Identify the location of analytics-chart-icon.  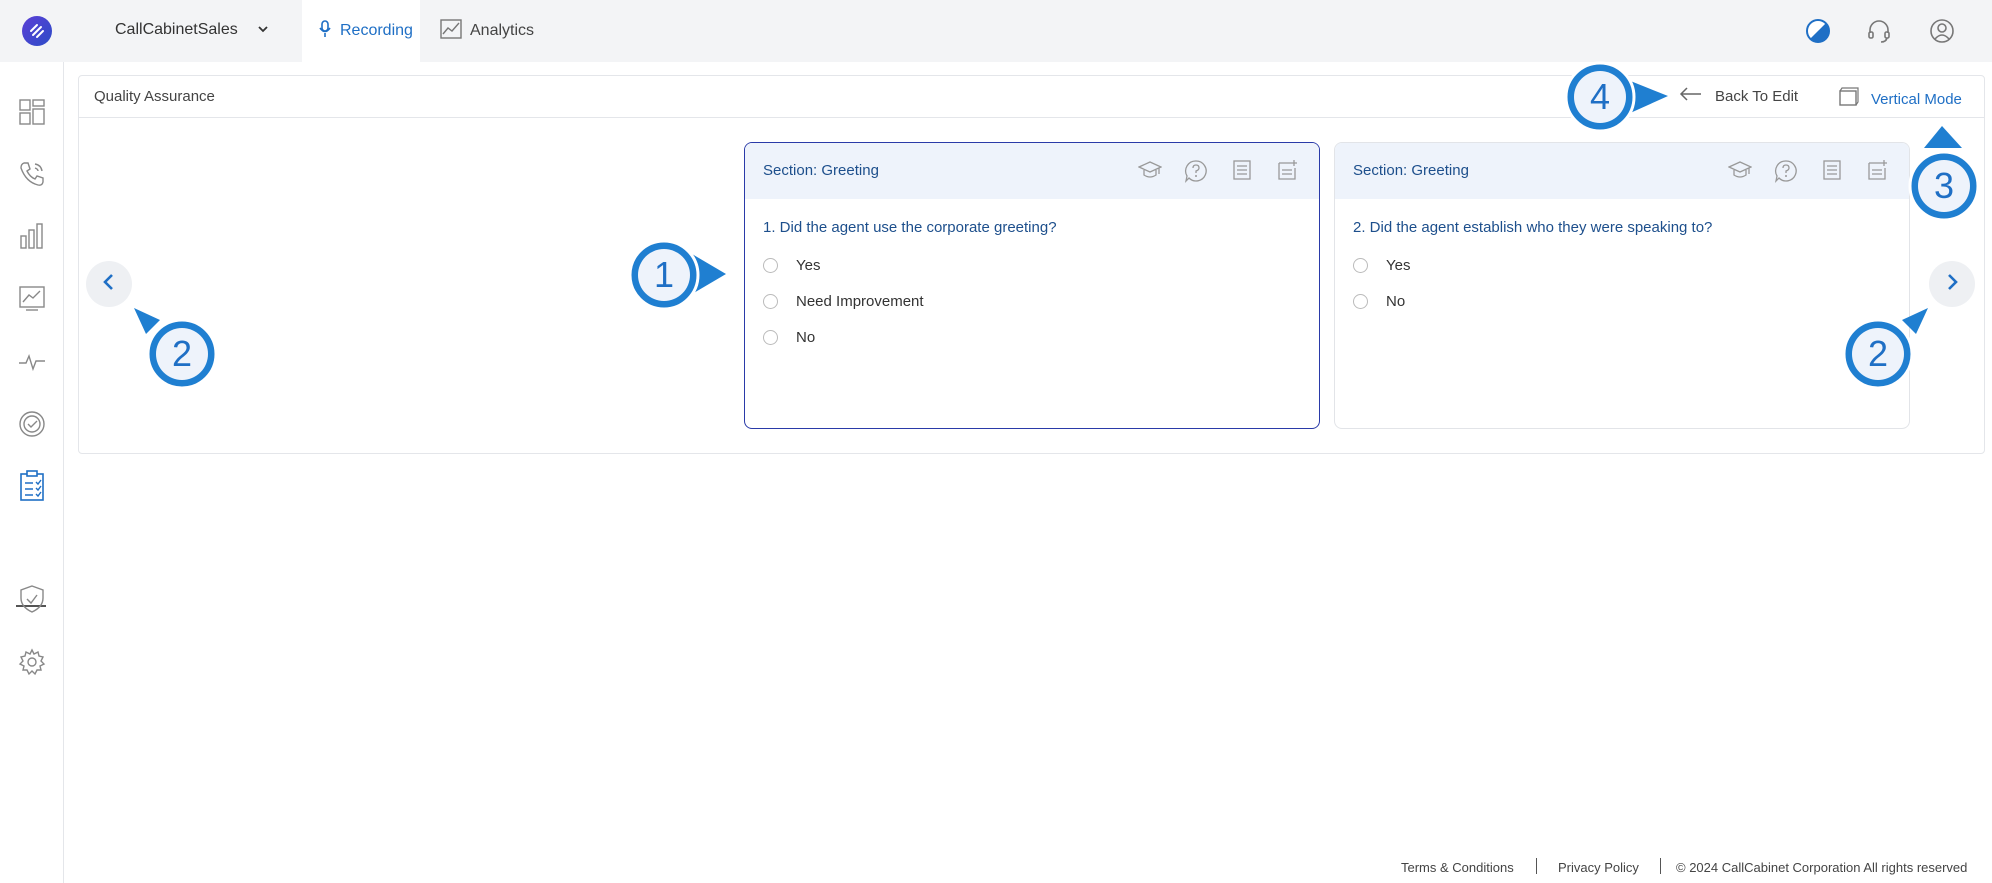
(455, 31).